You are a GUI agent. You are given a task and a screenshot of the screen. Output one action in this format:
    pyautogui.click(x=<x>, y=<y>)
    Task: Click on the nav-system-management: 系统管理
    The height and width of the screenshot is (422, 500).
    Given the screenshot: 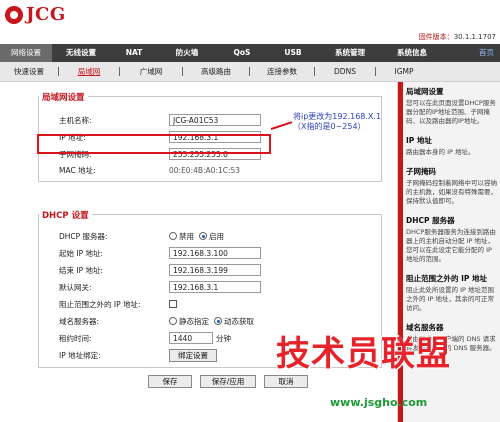 What is the action you would take?
    pyautogui.click(x=350, y=53)
    